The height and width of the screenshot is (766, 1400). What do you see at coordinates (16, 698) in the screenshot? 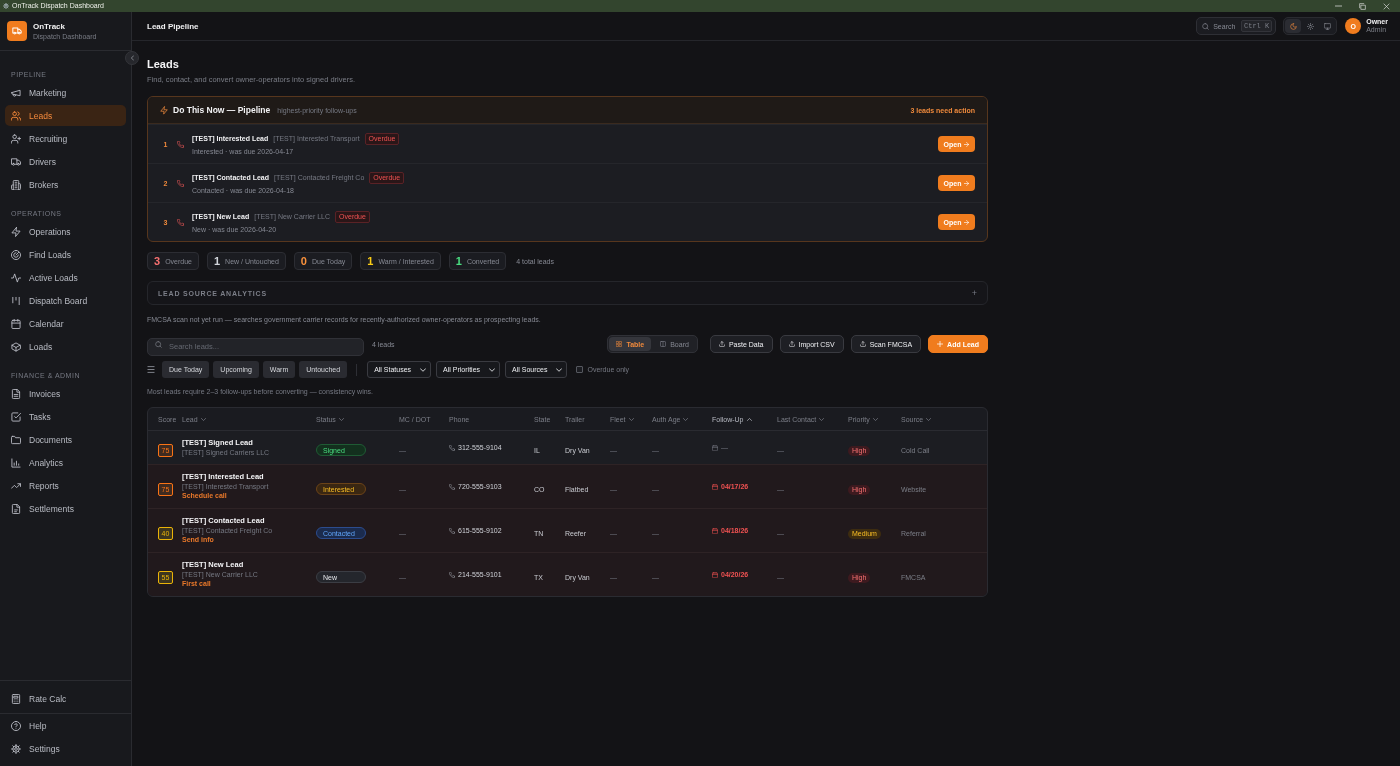
I see `calculator-icon` at bounding box center [16, 698].